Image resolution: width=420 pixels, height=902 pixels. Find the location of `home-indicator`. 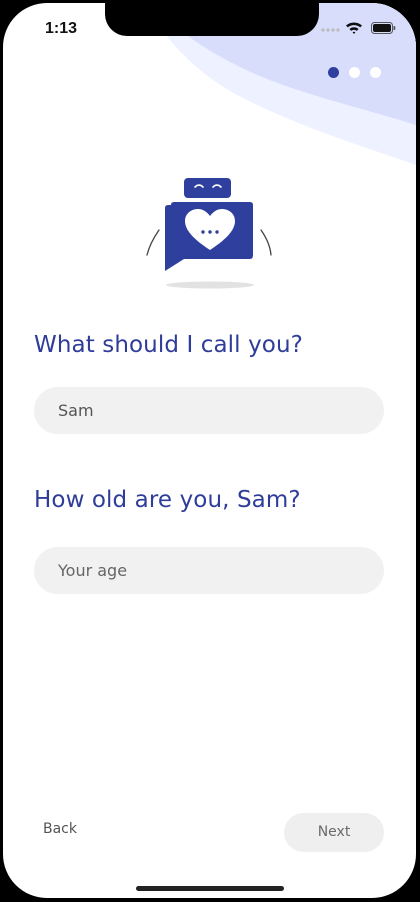

home-indicator is located at coordinates (210, 888).